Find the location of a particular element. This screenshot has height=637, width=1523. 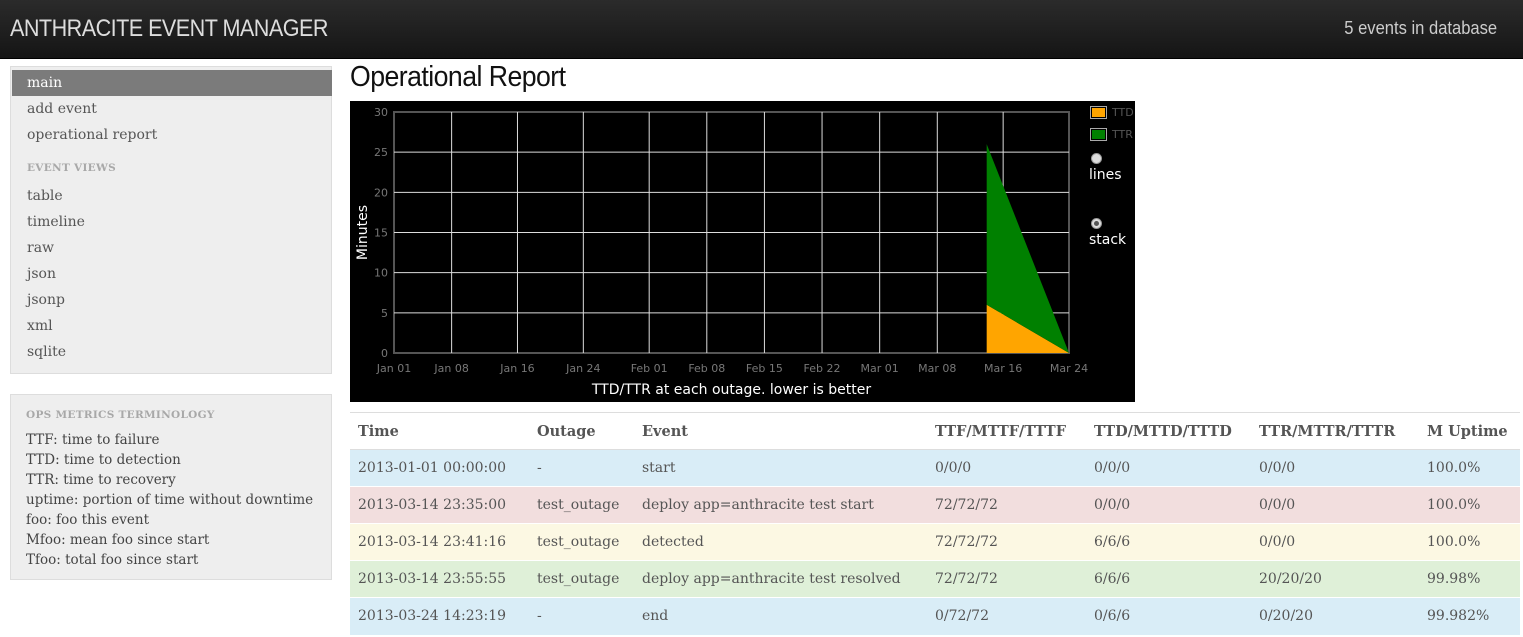

x-tick-label: Mar 16 is located at coordinates (1003, 368).